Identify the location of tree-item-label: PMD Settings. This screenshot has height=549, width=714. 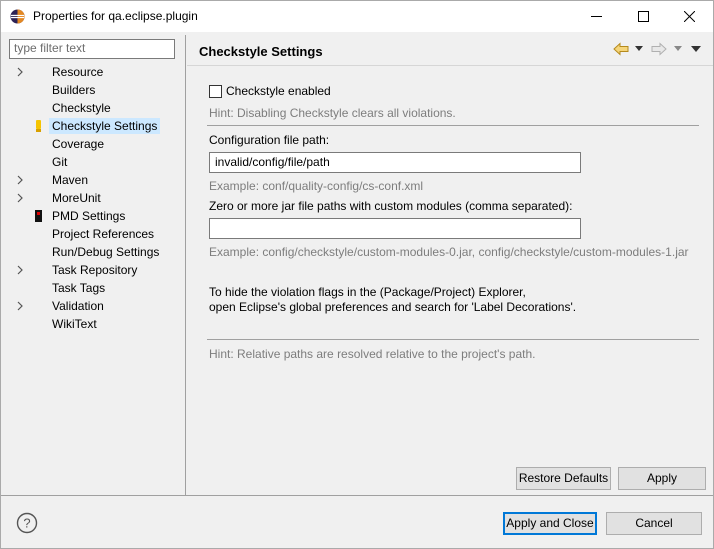
(89, 216).